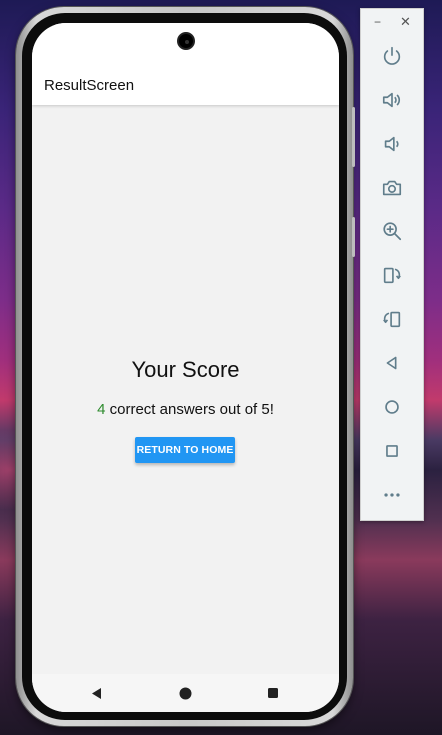 This screenshot has width=442, height=735. I want to click on score-heading: Your Score, so click(185, 369).